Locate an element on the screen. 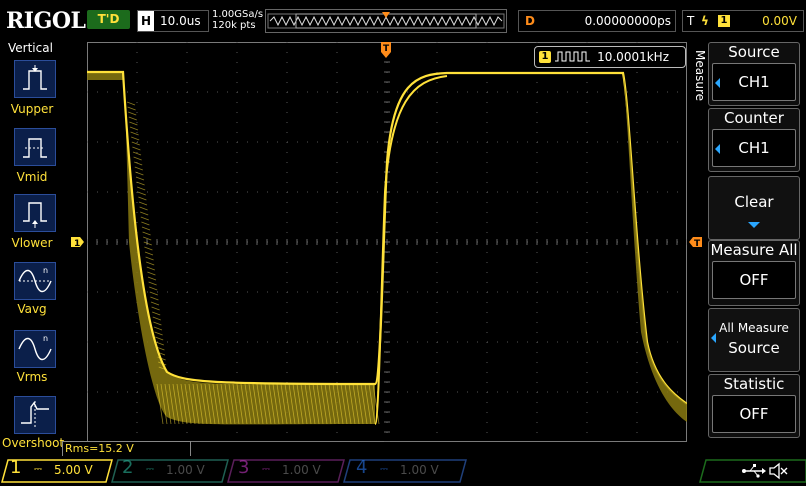 The image size is (806, 486). vupper-icon is located at coordinates (35, 77).